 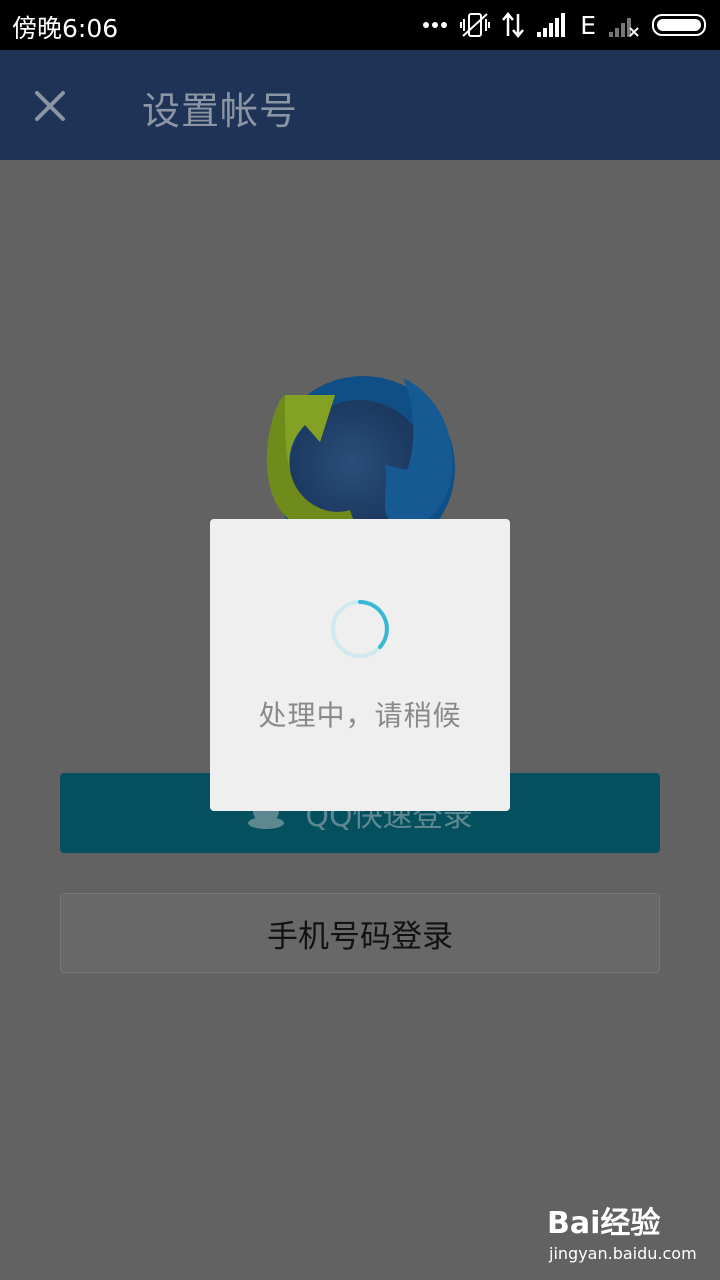 What do you see at coordinates (360, 629) in the screenshot?
I see `loading-spinner-icon` at bounding box center [360, 629].